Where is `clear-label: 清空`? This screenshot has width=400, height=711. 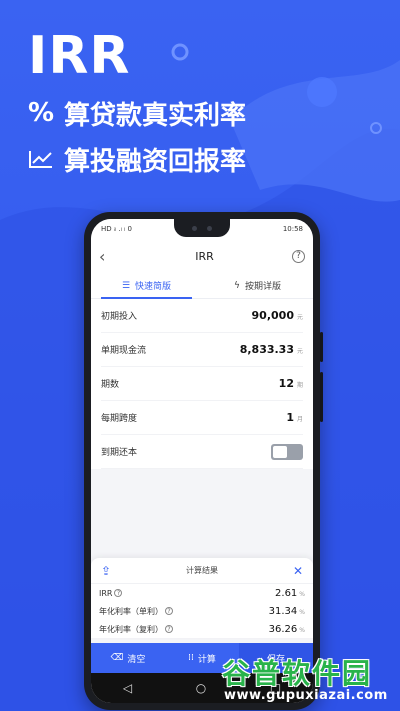 clear-label: 清空 is located at coordinates (136, 659).